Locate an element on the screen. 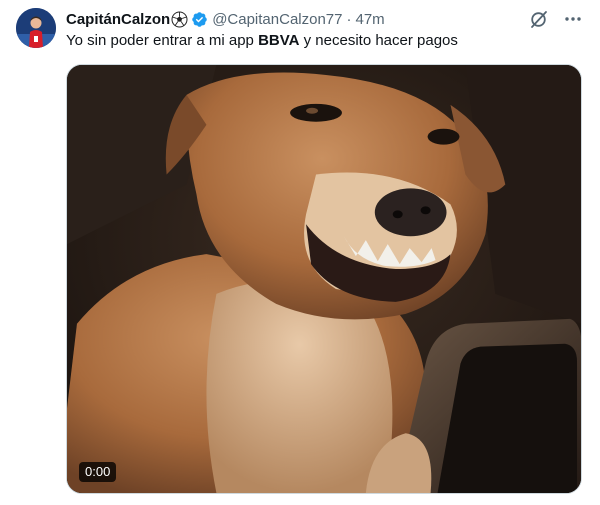  tweet-text-start: Yo sin poder entrar a mi app is located at coordinates (162, 40).